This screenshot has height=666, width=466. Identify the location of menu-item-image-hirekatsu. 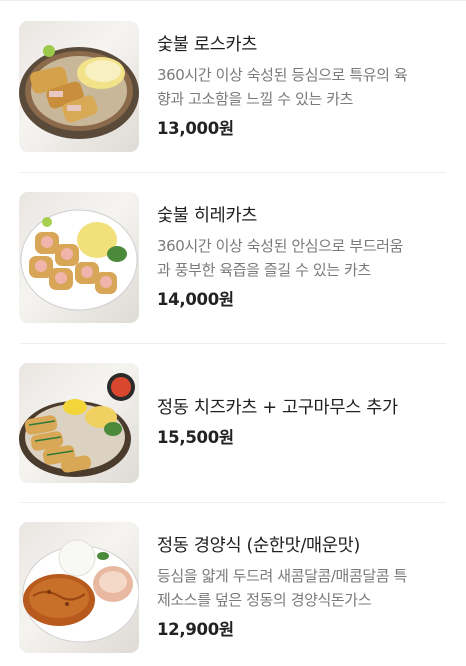
(79, 257).